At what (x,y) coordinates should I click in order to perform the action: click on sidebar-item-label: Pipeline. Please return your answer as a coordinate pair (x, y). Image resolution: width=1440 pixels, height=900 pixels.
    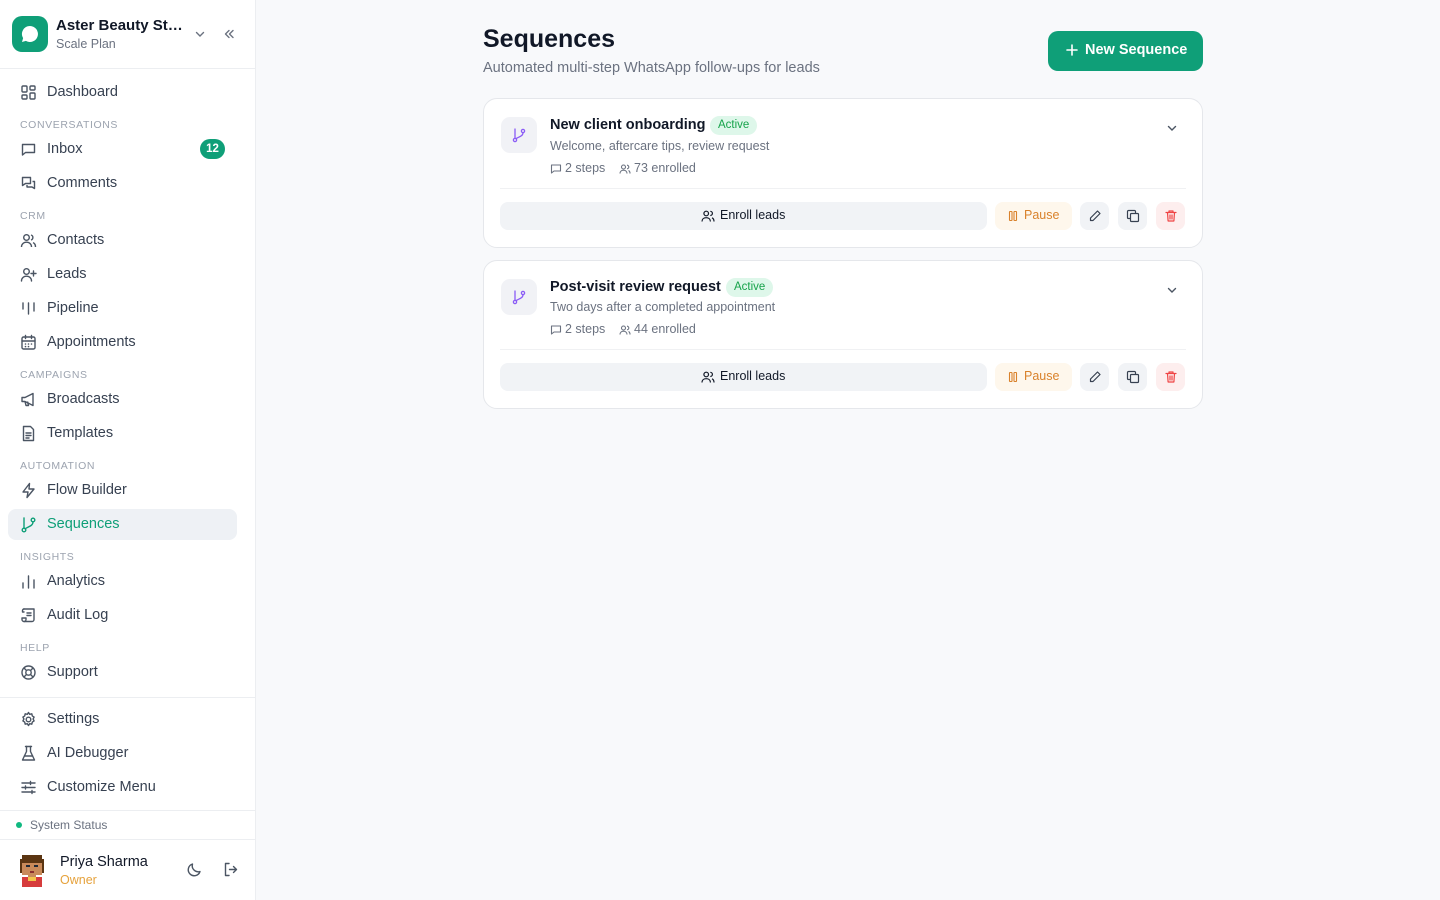
    Looking at the image, I should click on (73, 308).